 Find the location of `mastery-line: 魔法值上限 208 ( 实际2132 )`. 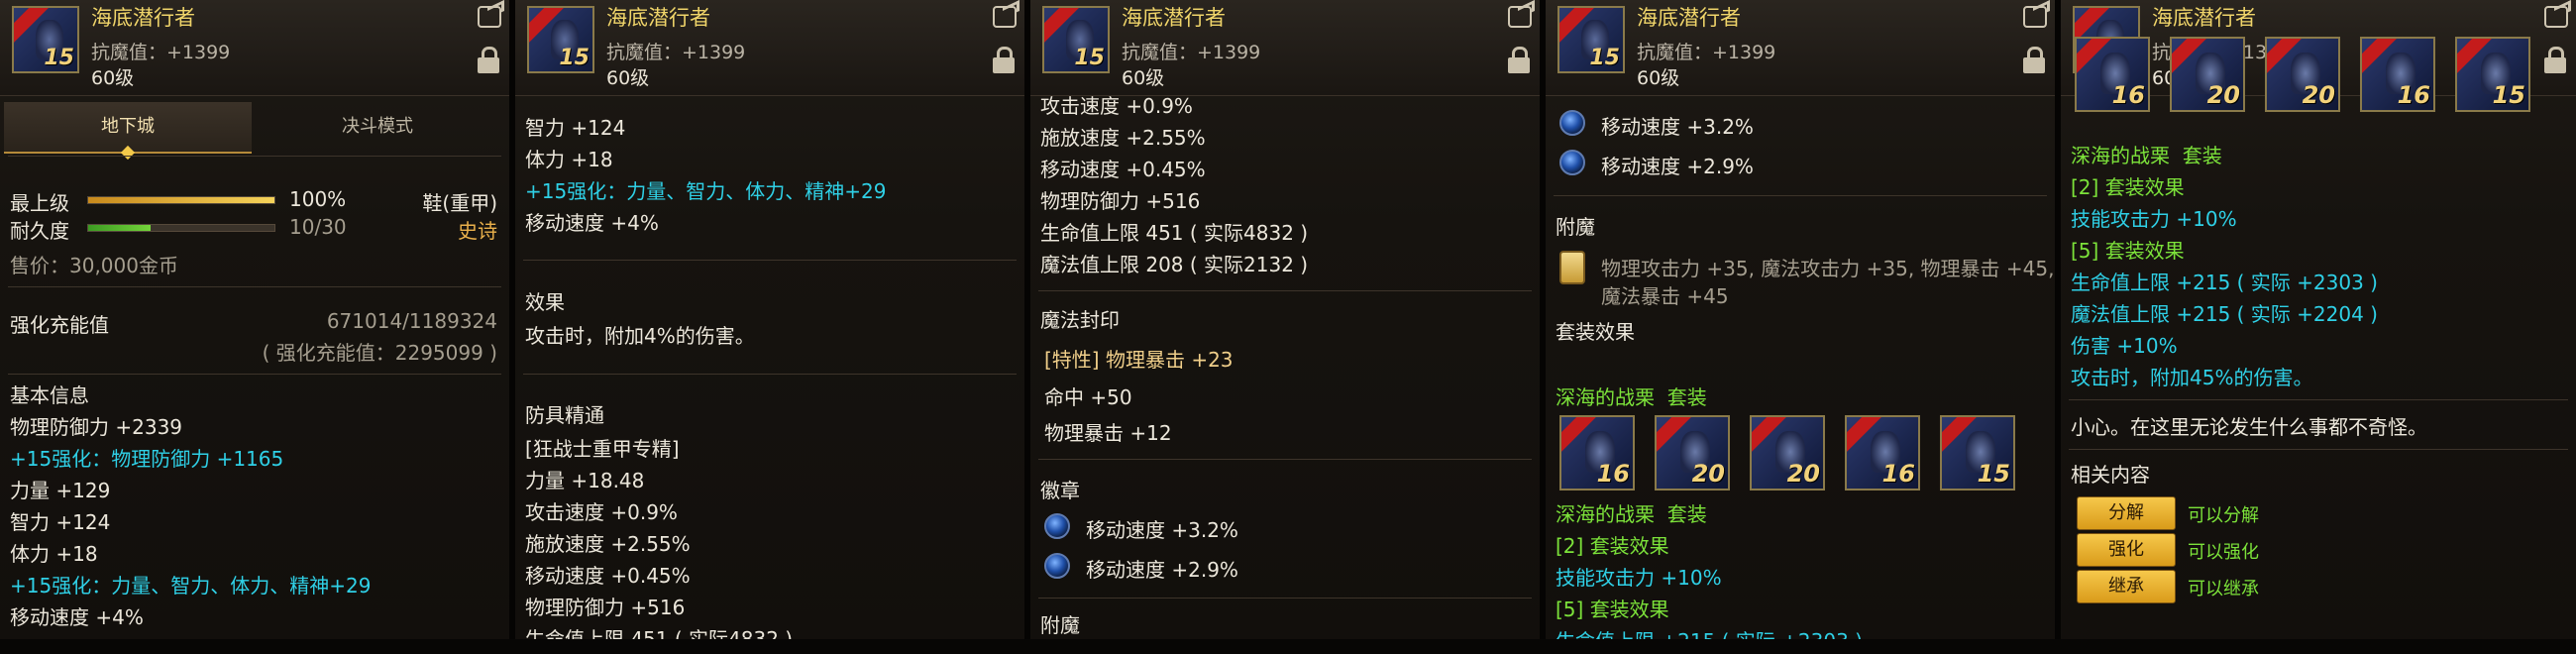

mastery-line: 魔法值上限 208 ( 实际2132 ) is located at coordinates (1174, 264).